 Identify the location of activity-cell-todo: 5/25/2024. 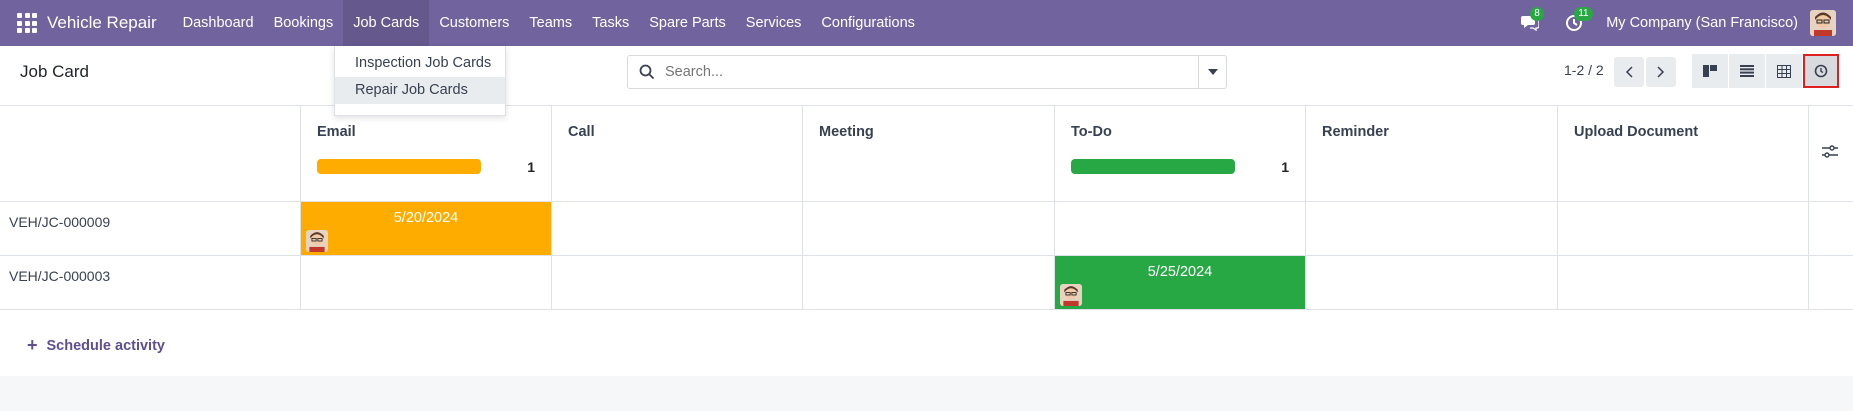
(1180, 282).